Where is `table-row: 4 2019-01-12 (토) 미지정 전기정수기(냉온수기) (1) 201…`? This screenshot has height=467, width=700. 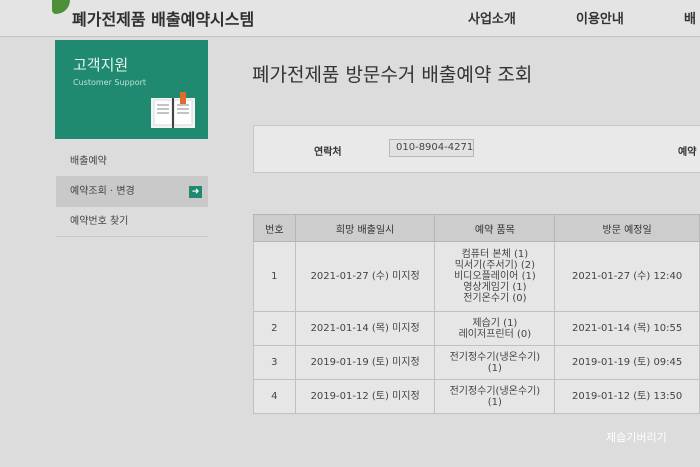
table-row: 4 2019-01-12 (토) 미지정 전기정수기(냉온수기) (1) 201… is located at coordinates (476, 396).